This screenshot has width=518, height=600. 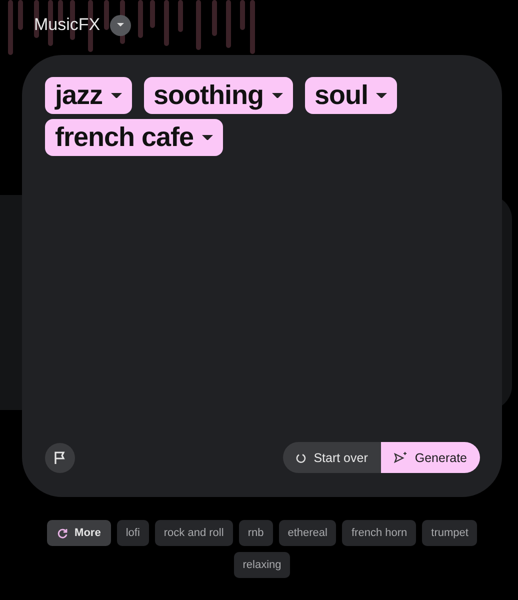 I want to click on suggestion-chip: rock and roll, so click(x=193, y=533).